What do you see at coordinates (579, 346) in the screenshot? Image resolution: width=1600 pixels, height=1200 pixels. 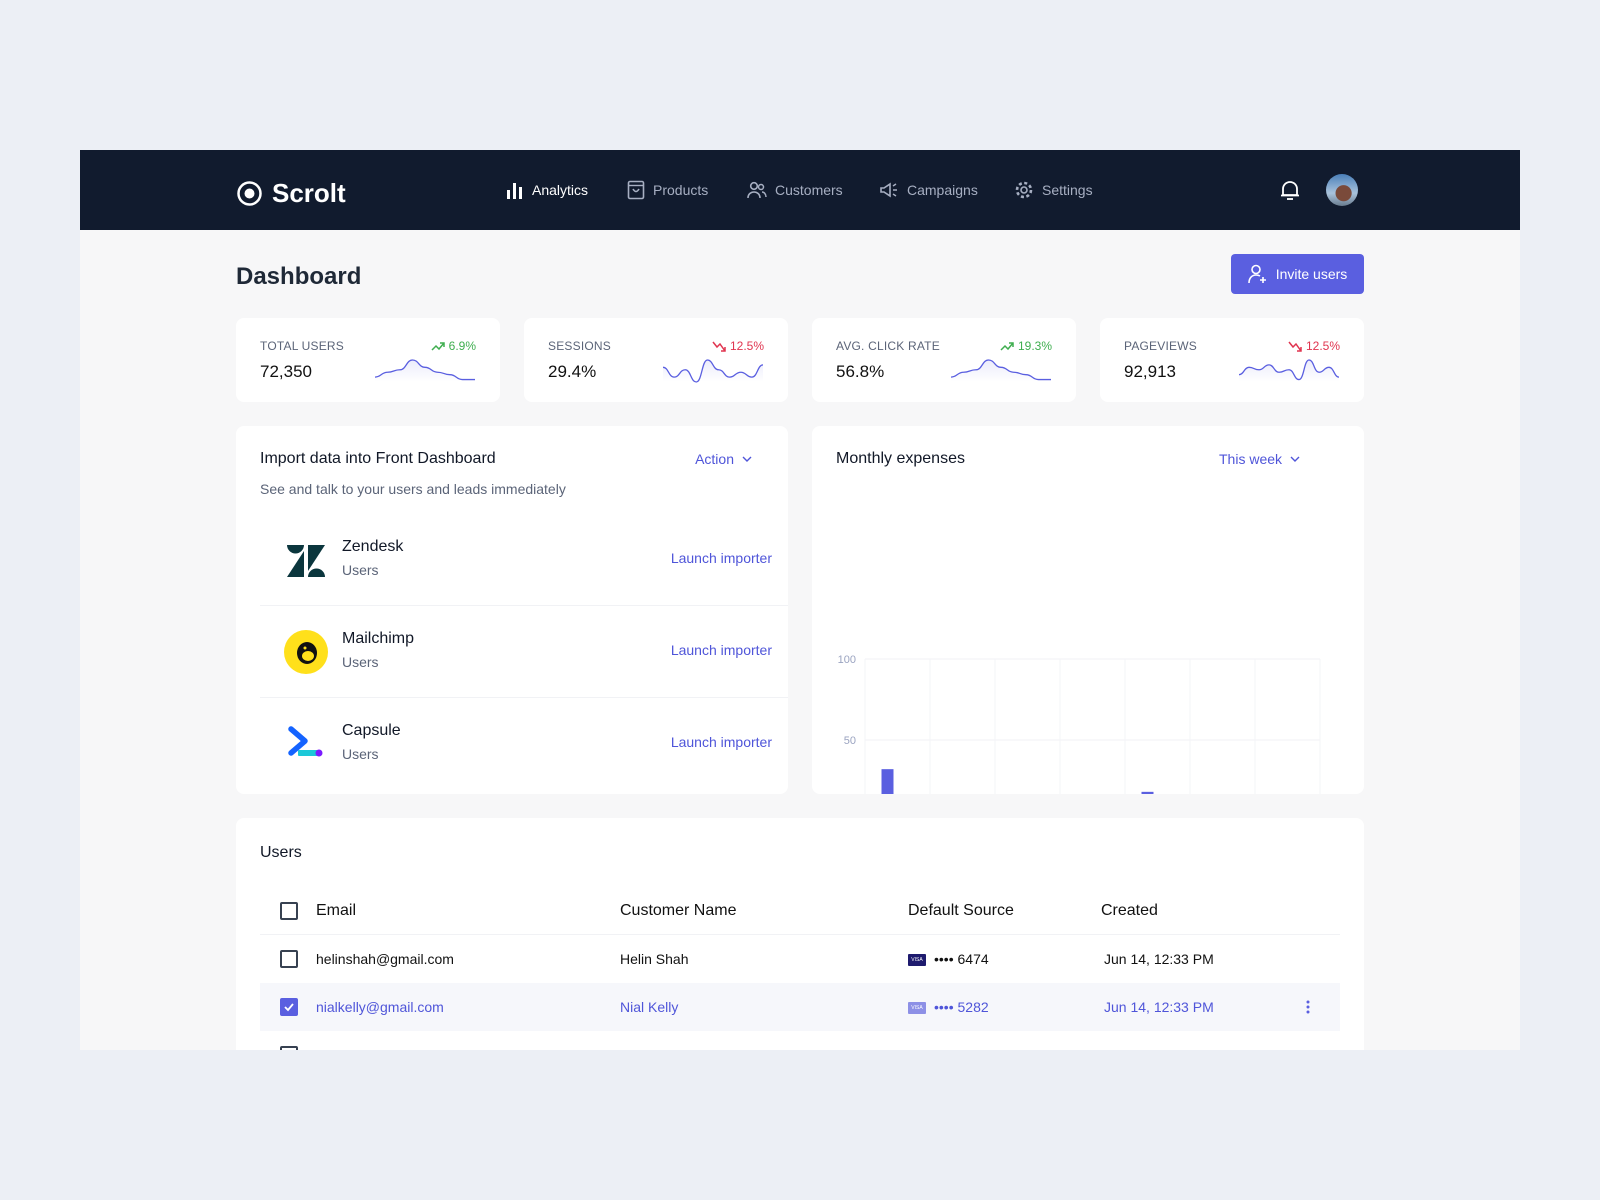 I see `stat-label: SESSIONS` at bounding box center [579, 346].